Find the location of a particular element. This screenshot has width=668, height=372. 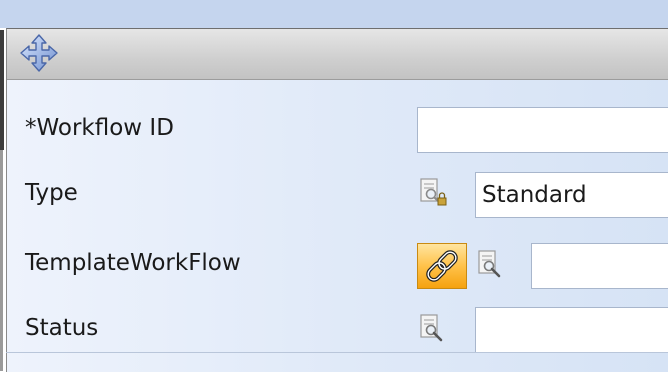

locked-magnifier-document-icon is located at coordinates (433, 192).